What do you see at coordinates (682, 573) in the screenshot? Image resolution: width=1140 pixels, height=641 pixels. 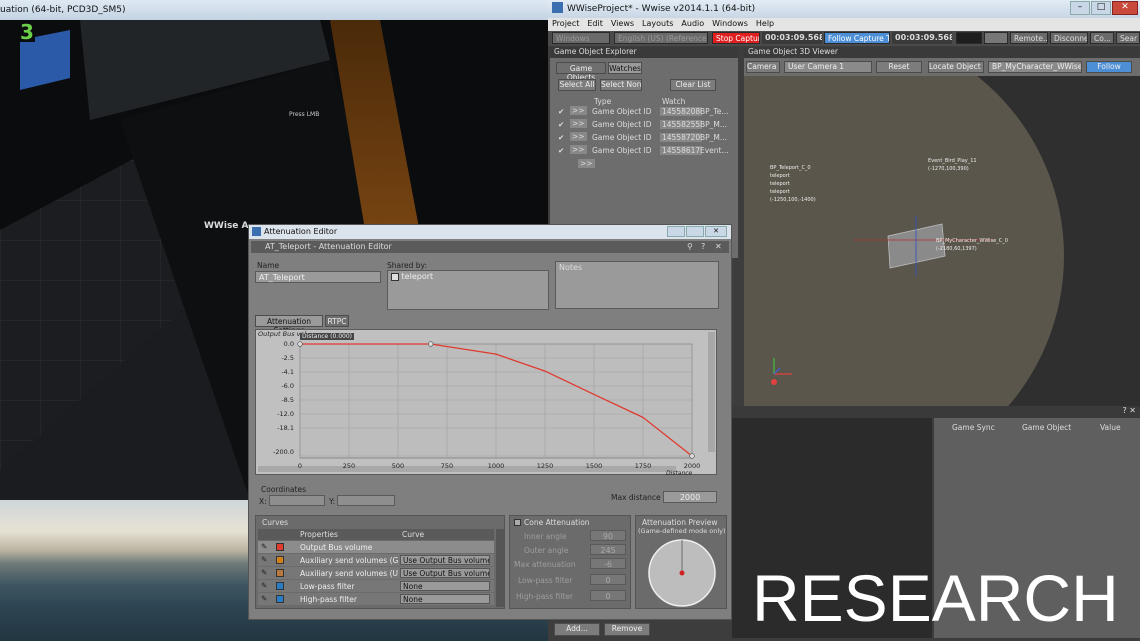 I see `preview-circle` at bounding box center [682, 573].